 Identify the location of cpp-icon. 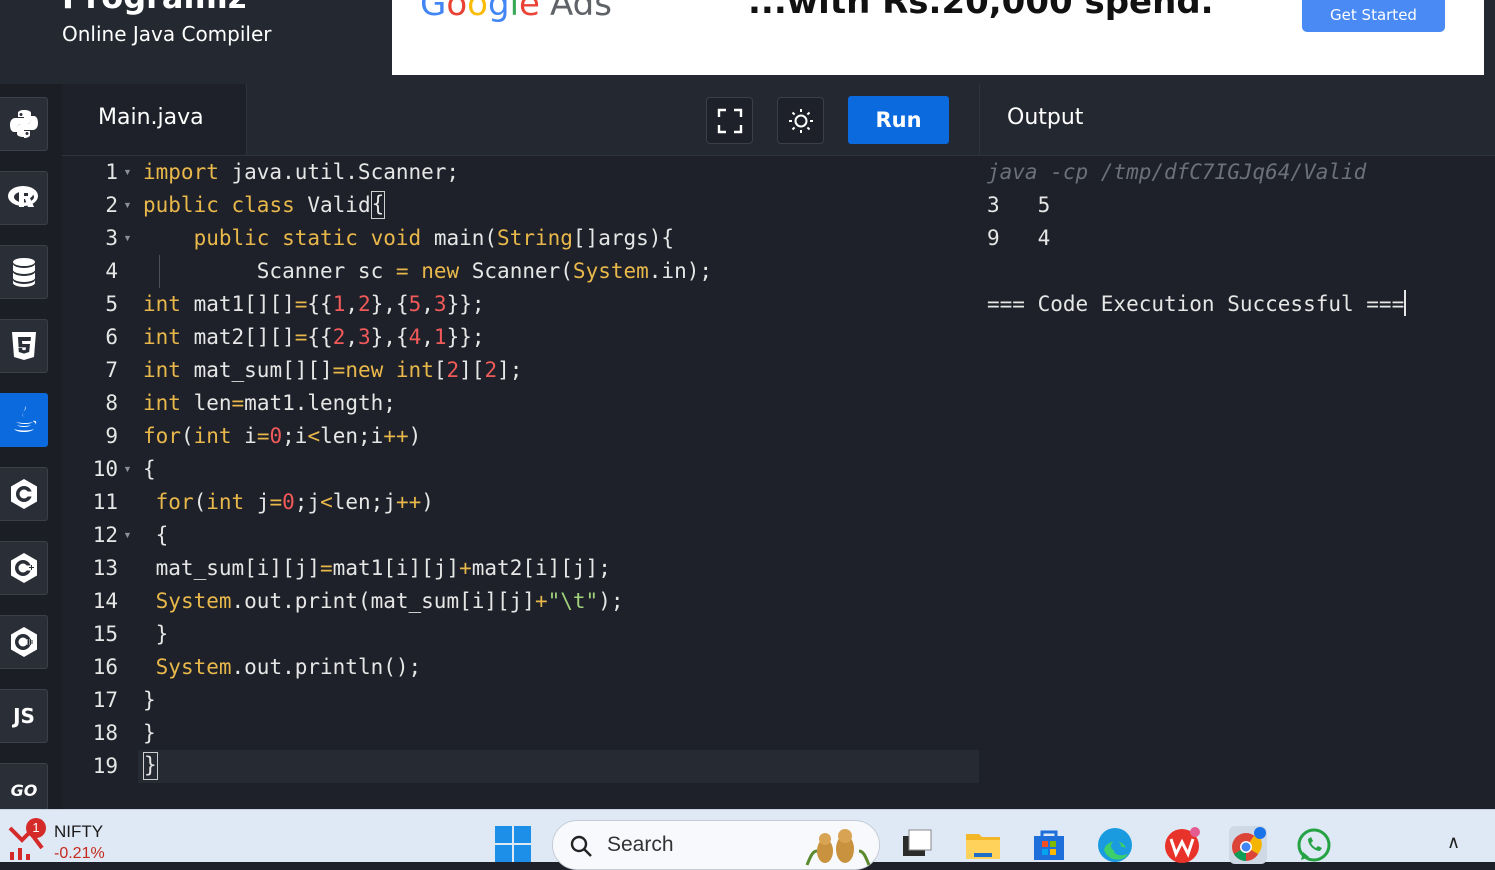
(24, 568).